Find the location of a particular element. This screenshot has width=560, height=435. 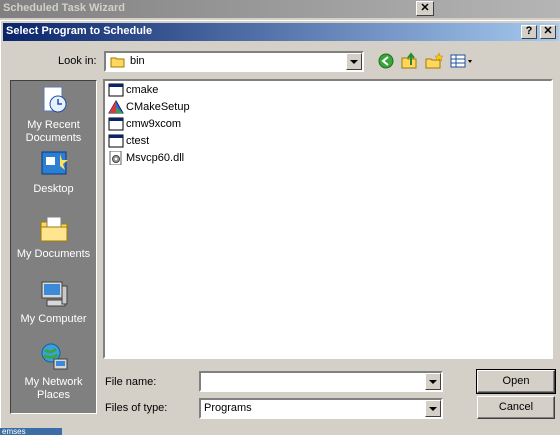

place-my-computer: My Computer is located at coordinates (53, 302).